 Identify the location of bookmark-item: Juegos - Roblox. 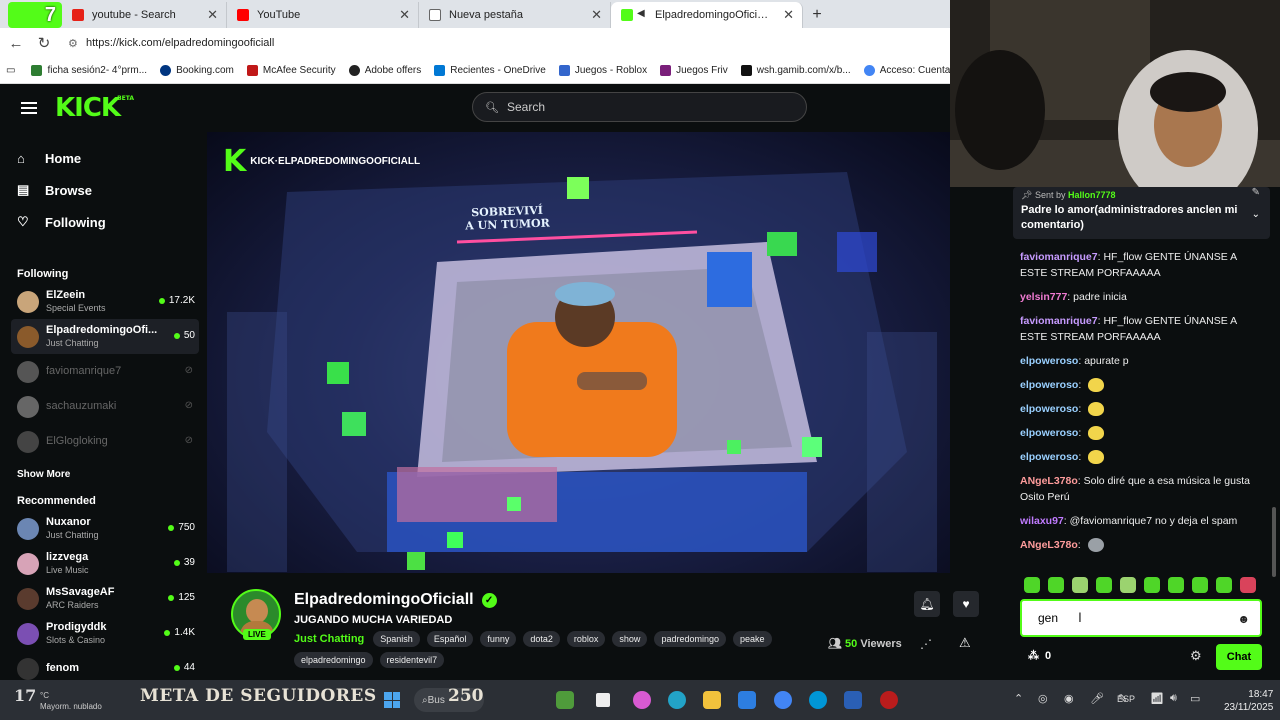
(602, 70).